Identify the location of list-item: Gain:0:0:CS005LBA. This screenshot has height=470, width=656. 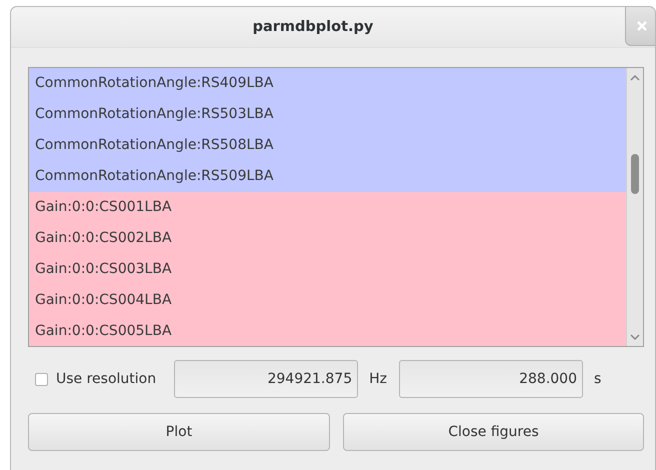
(327, 331).